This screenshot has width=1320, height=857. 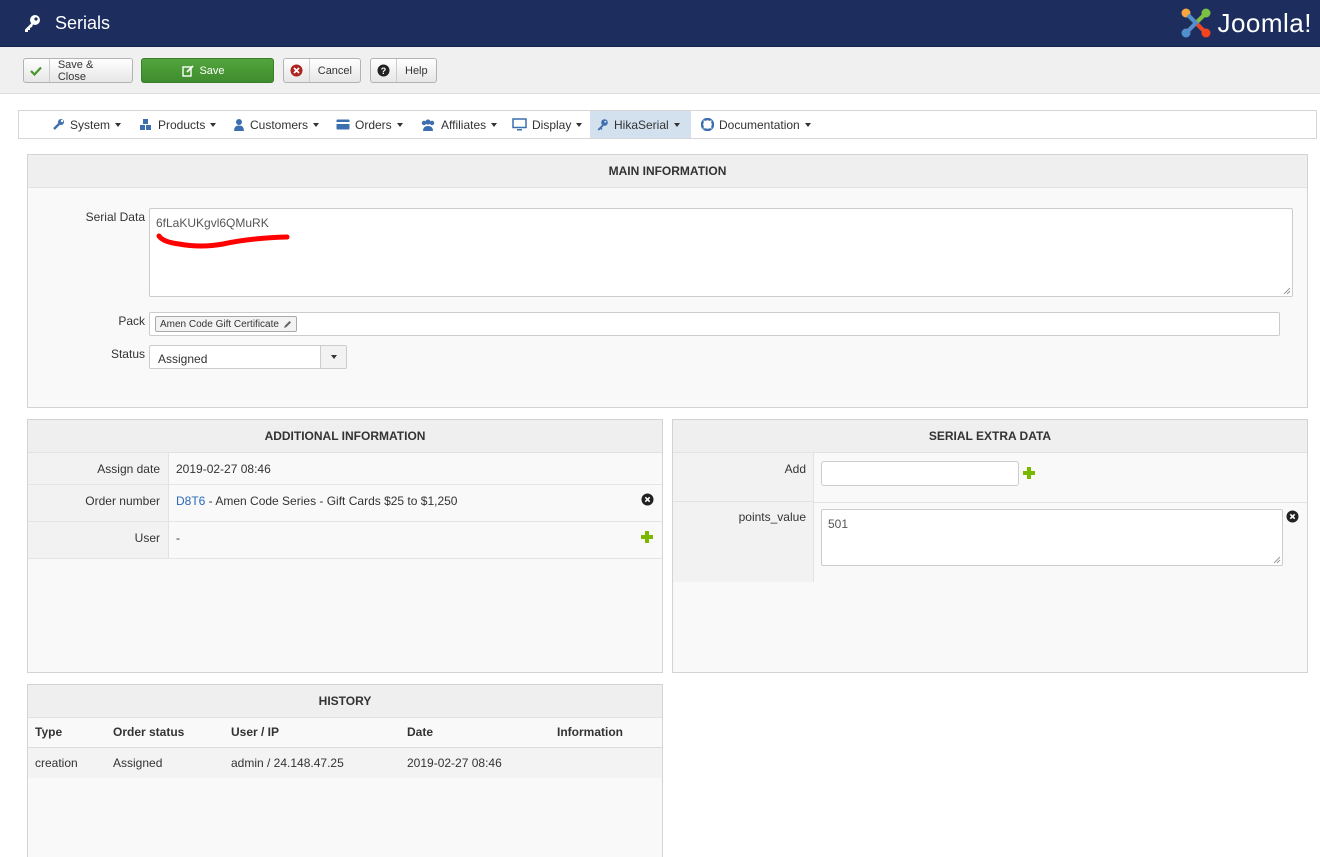 I want to click on cell-order-status: Assigned, so click(x=138, y=763).